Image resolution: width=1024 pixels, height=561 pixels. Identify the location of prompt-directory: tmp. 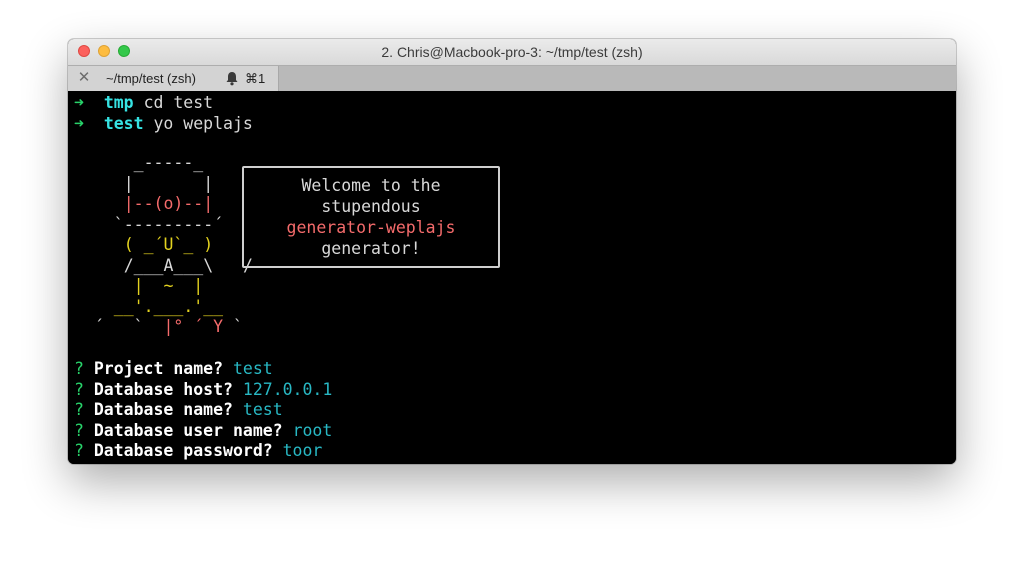
(118, 102).